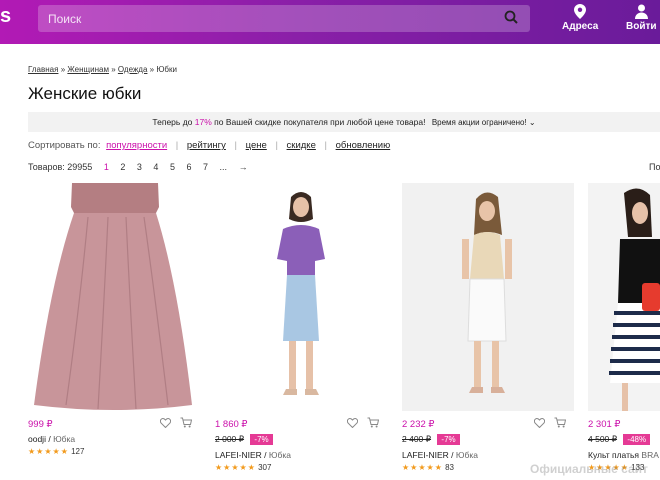  I want to click on product-title: Культ платья BRA, so click(624, 455).